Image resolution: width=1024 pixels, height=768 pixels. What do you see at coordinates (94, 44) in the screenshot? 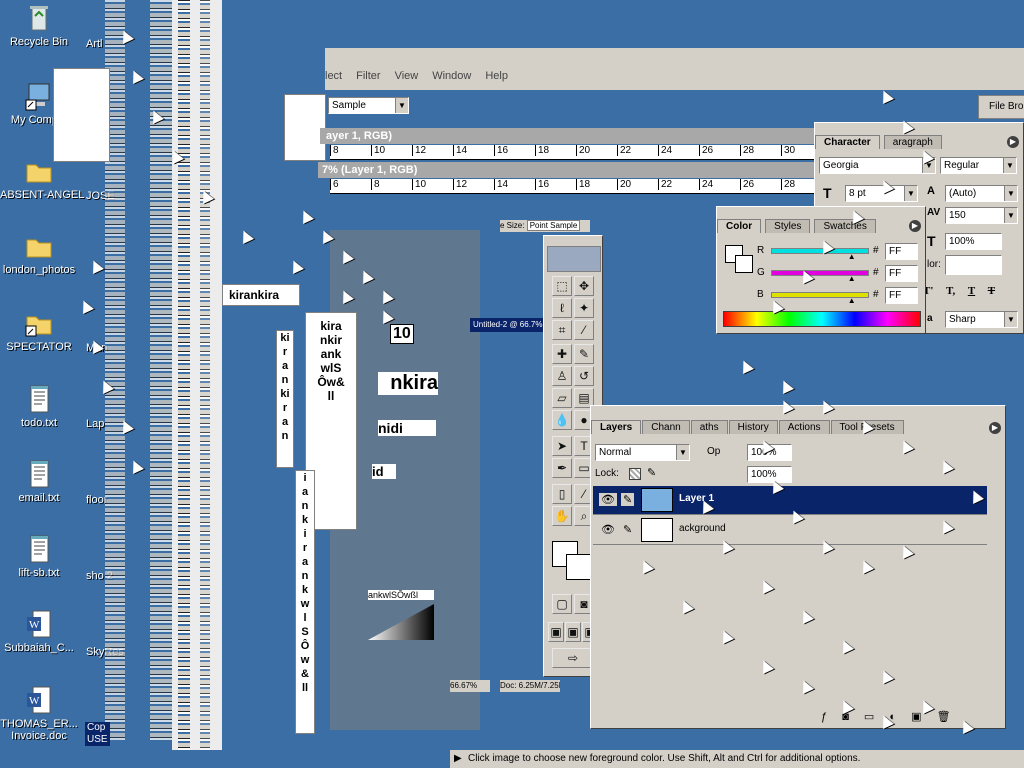
I see `desktop-icon-label: Artl` at bounding box center [94, 44].